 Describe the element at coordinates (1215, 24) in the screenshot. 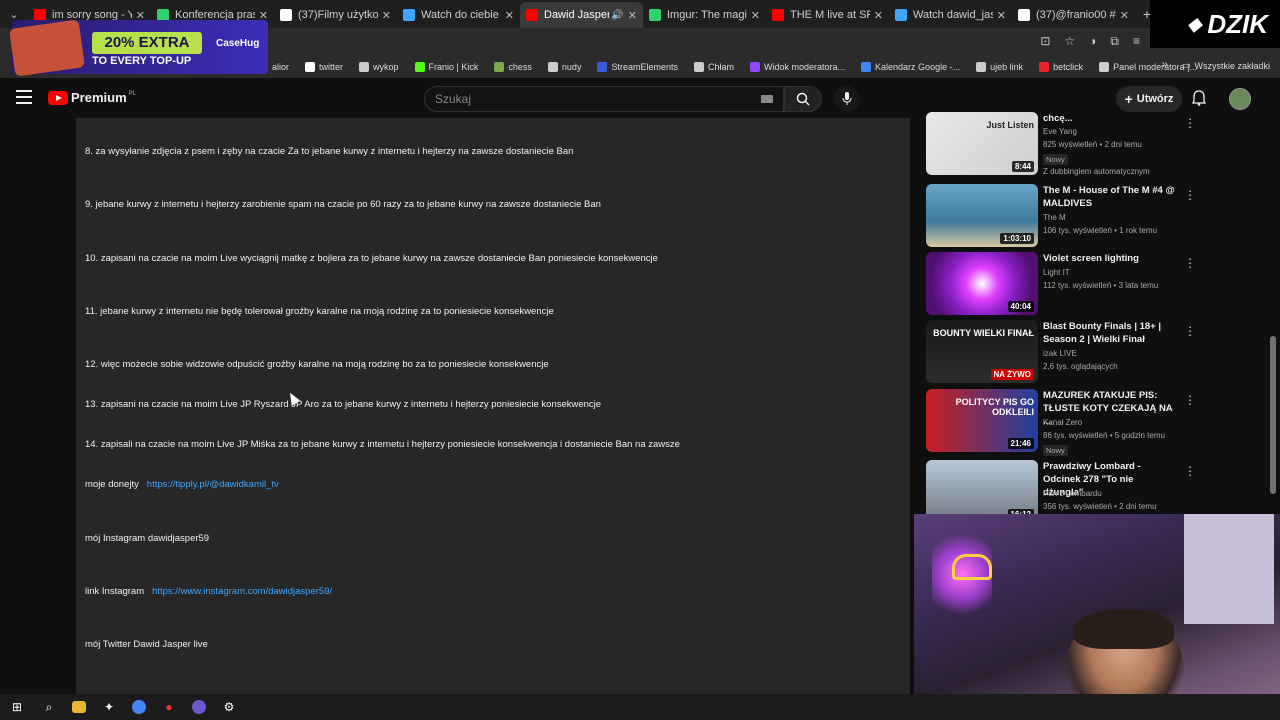

I see `dzik-logo: ◆ DZIK` at that location.